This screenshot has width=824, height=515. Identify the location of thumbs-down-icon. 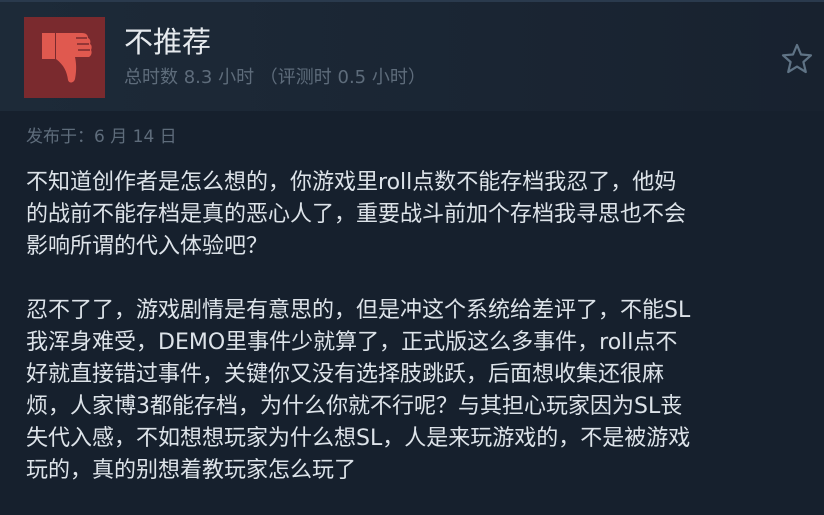
(66, 57).